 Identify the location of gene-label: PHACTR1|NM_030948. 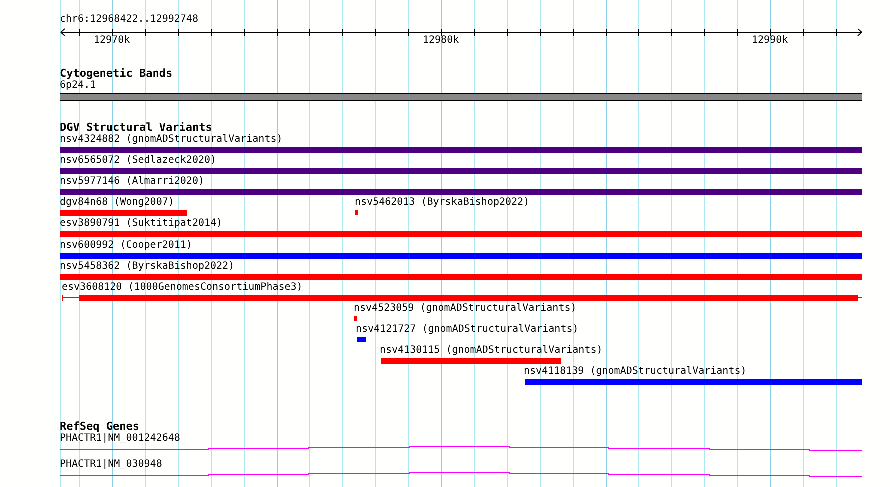
(111, 465).